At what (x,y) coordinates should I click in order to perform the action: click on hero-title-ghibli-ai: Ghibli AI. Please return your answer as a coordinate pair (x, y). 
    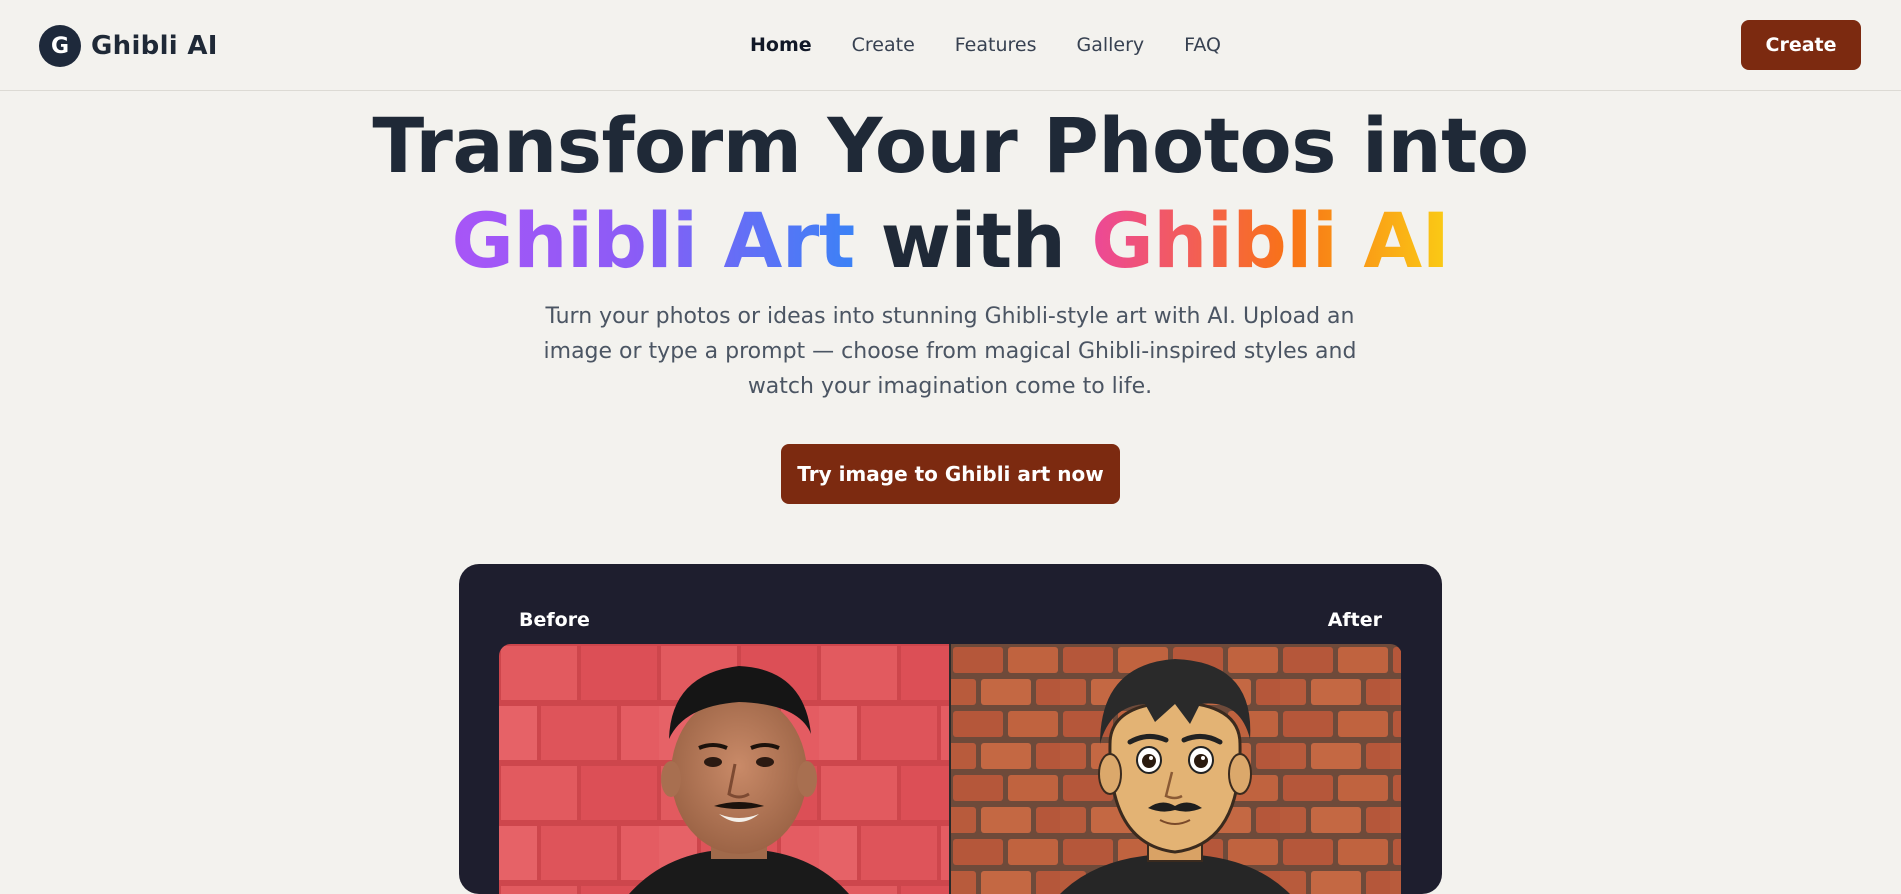
    Looking at the image, I should click on (1270, 240).